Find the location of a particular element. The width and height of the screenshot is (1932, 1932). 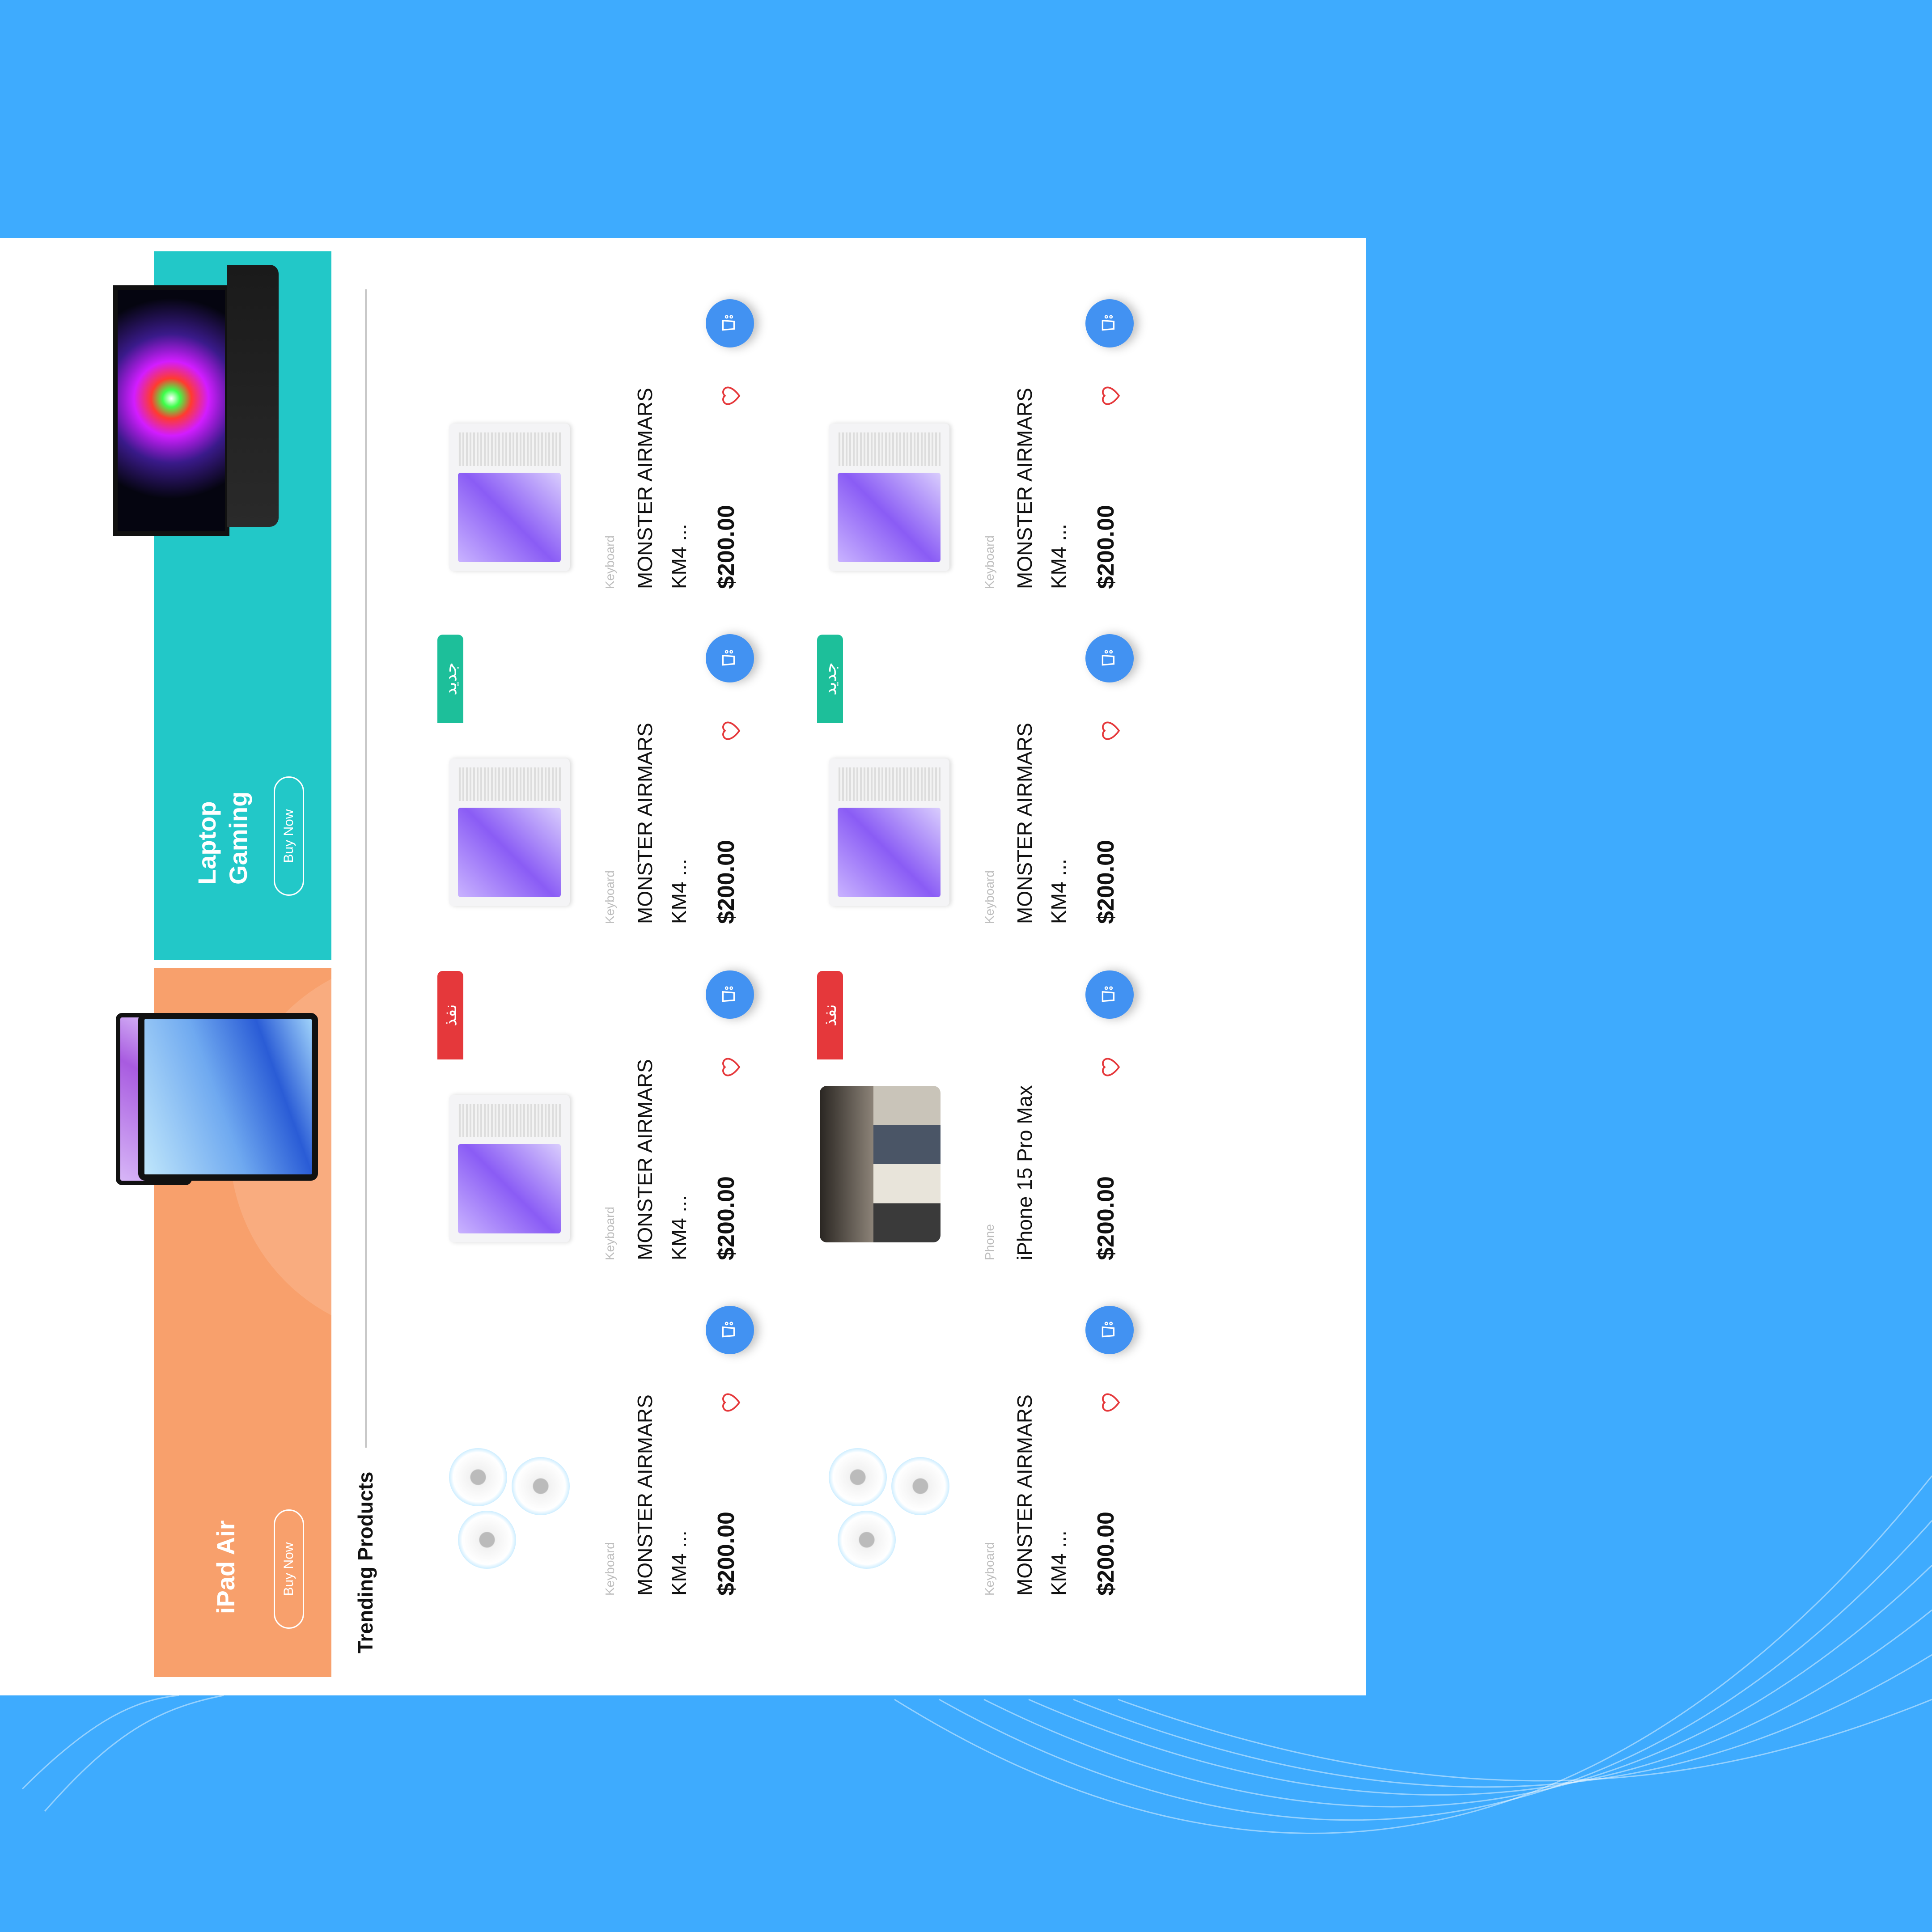

product-card: نفذ Phone iPhone 15 Pro Max $200.00 is located at coordinates (985, 1103).